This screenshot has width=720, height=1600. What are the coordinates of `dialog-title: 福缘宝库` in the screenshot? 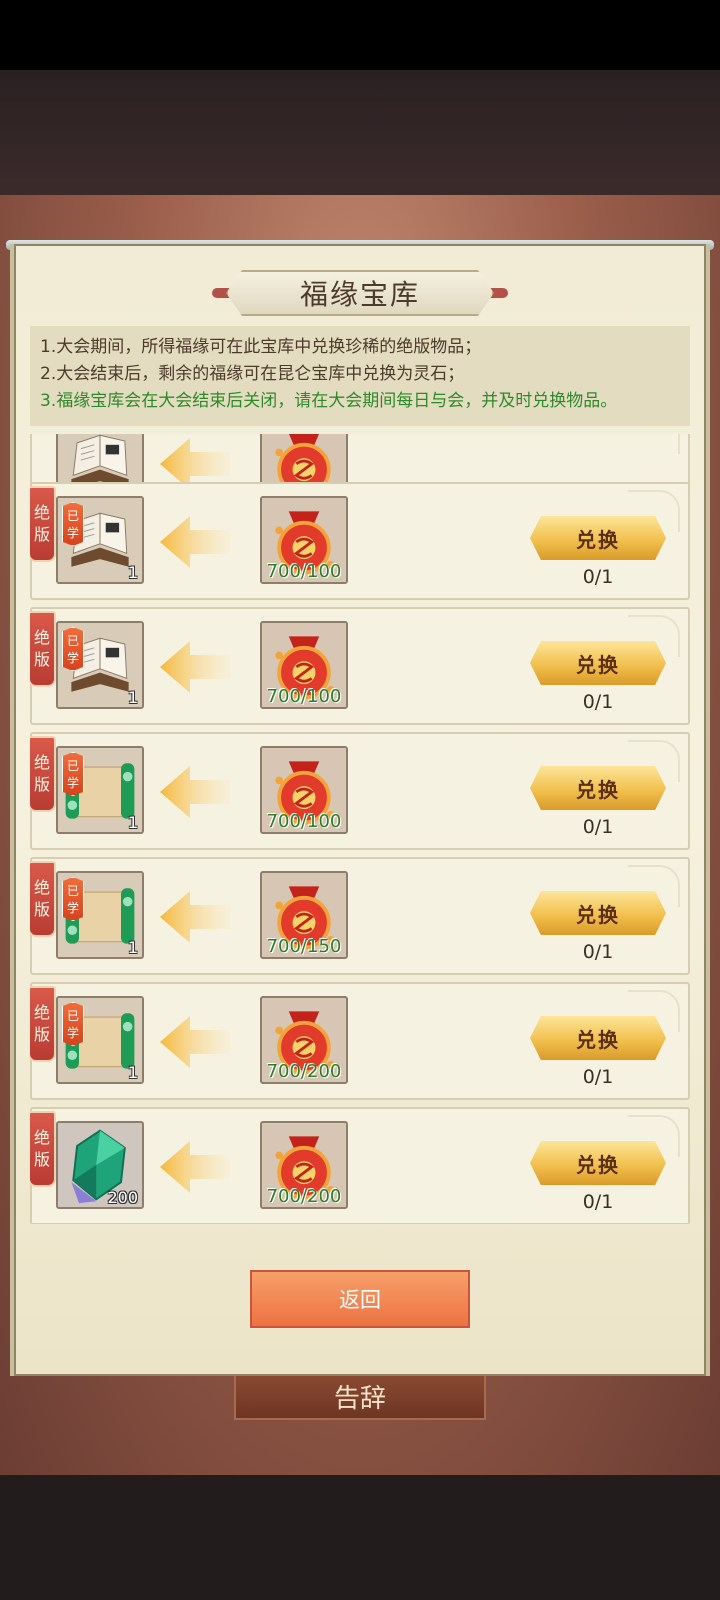 It's located at (359, 294).